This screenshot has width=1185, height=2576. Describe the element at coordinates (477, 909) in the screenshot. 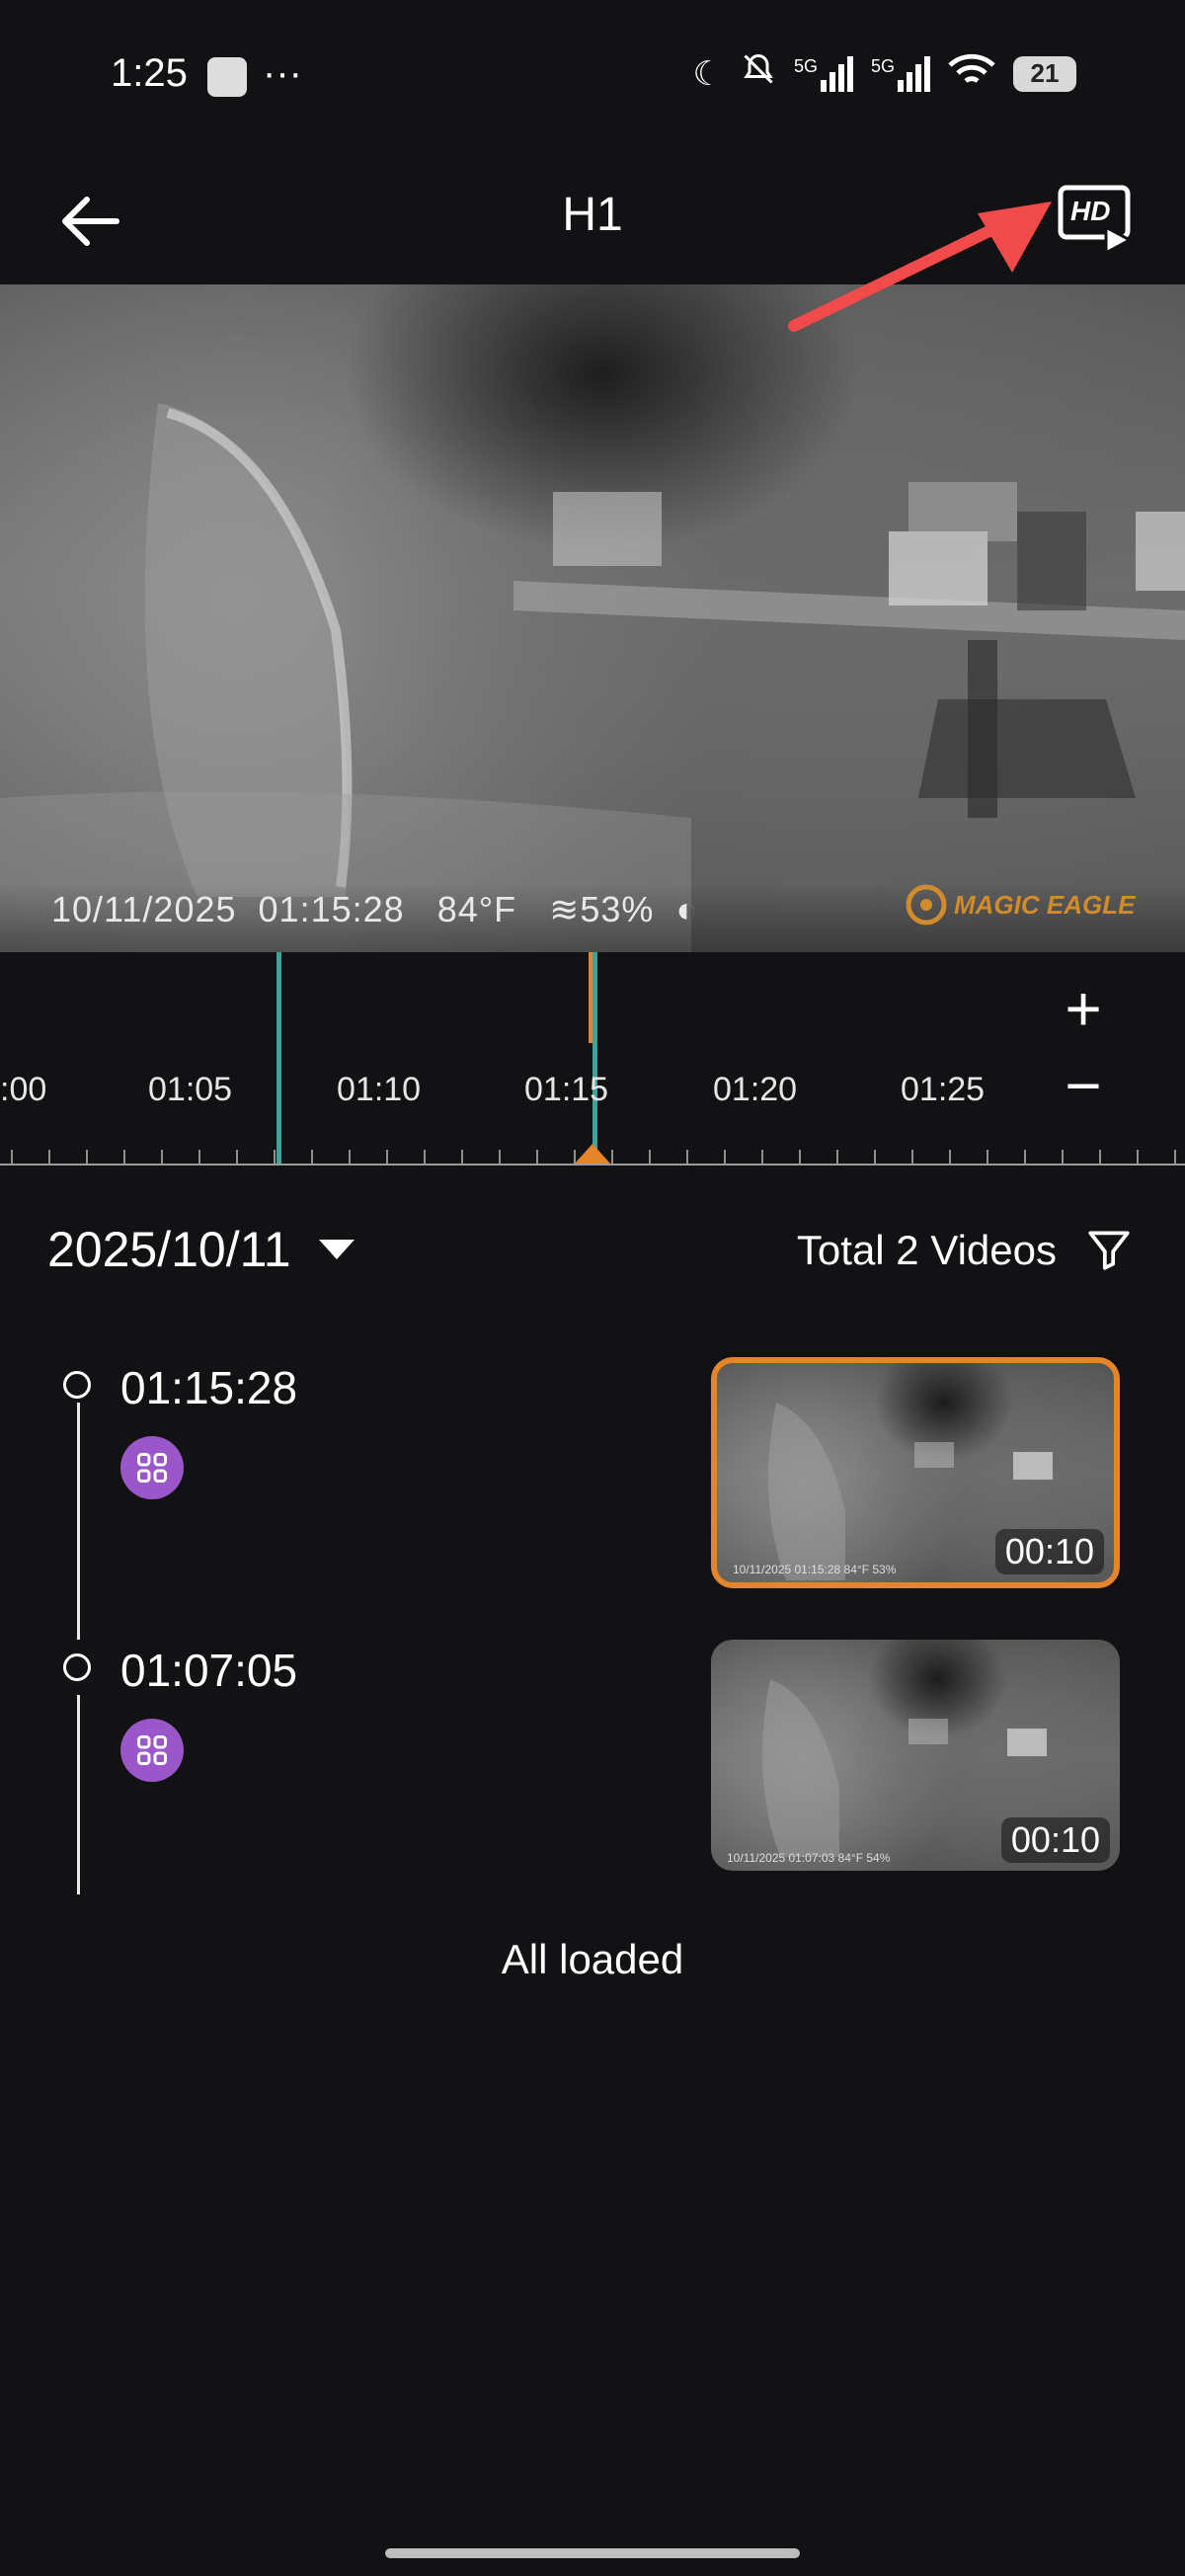

I see `osd-temp: 84°F` at that location.